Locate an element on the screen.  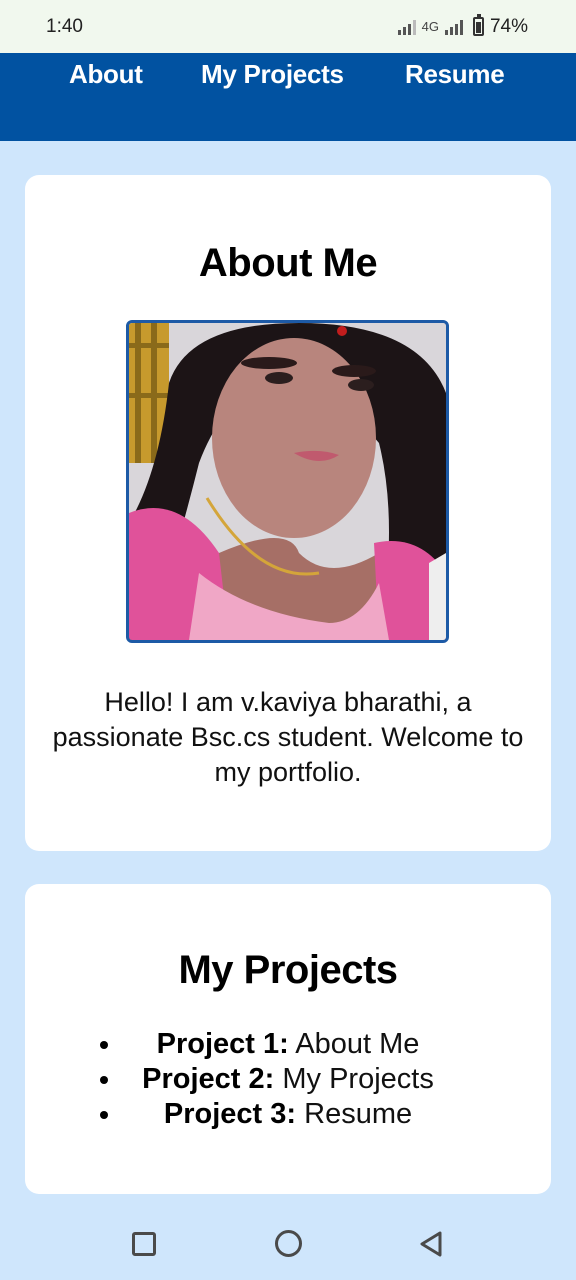
project-name: Project 1: is located at coordinates (222, 1044).